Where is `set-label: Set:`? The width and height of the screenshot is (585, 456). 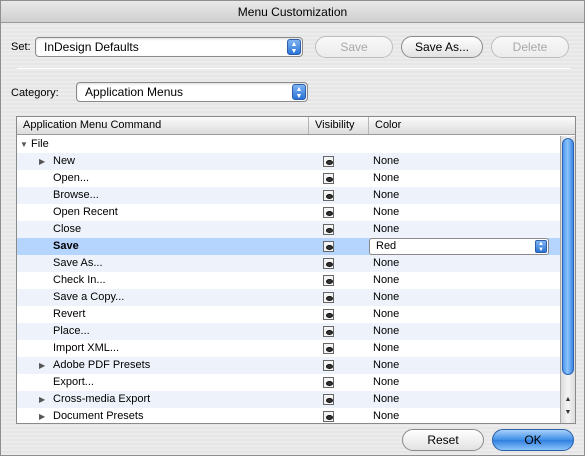 set-label: Set: is located at coordinates (21, 47).